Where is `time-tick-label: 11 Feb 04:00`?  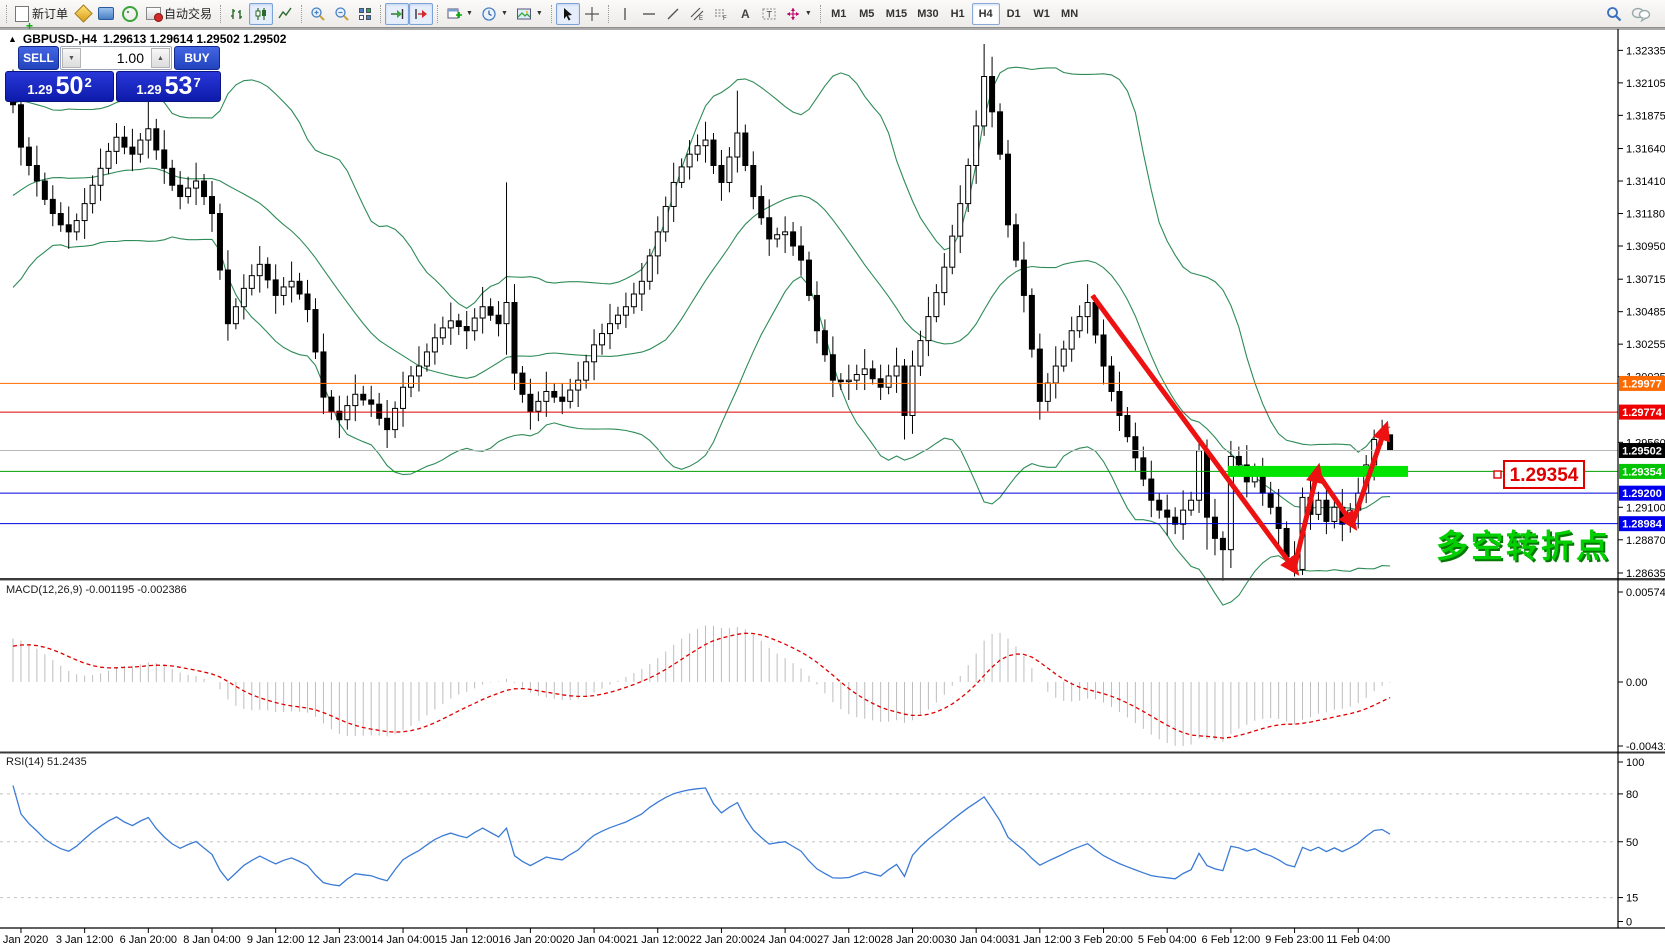
time-tick-label: 11 Feb 04:00 is located at coordinates (1358, 940).